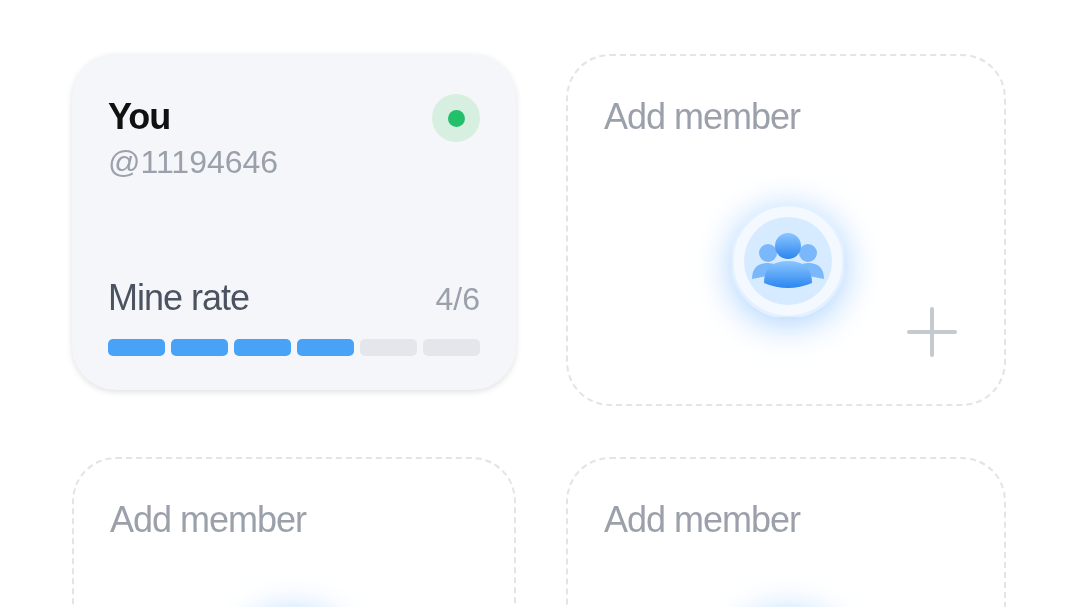  Describe the element at coordinates (193, 162) in the screenshot. I see `member-handle: @11194646` at that location.